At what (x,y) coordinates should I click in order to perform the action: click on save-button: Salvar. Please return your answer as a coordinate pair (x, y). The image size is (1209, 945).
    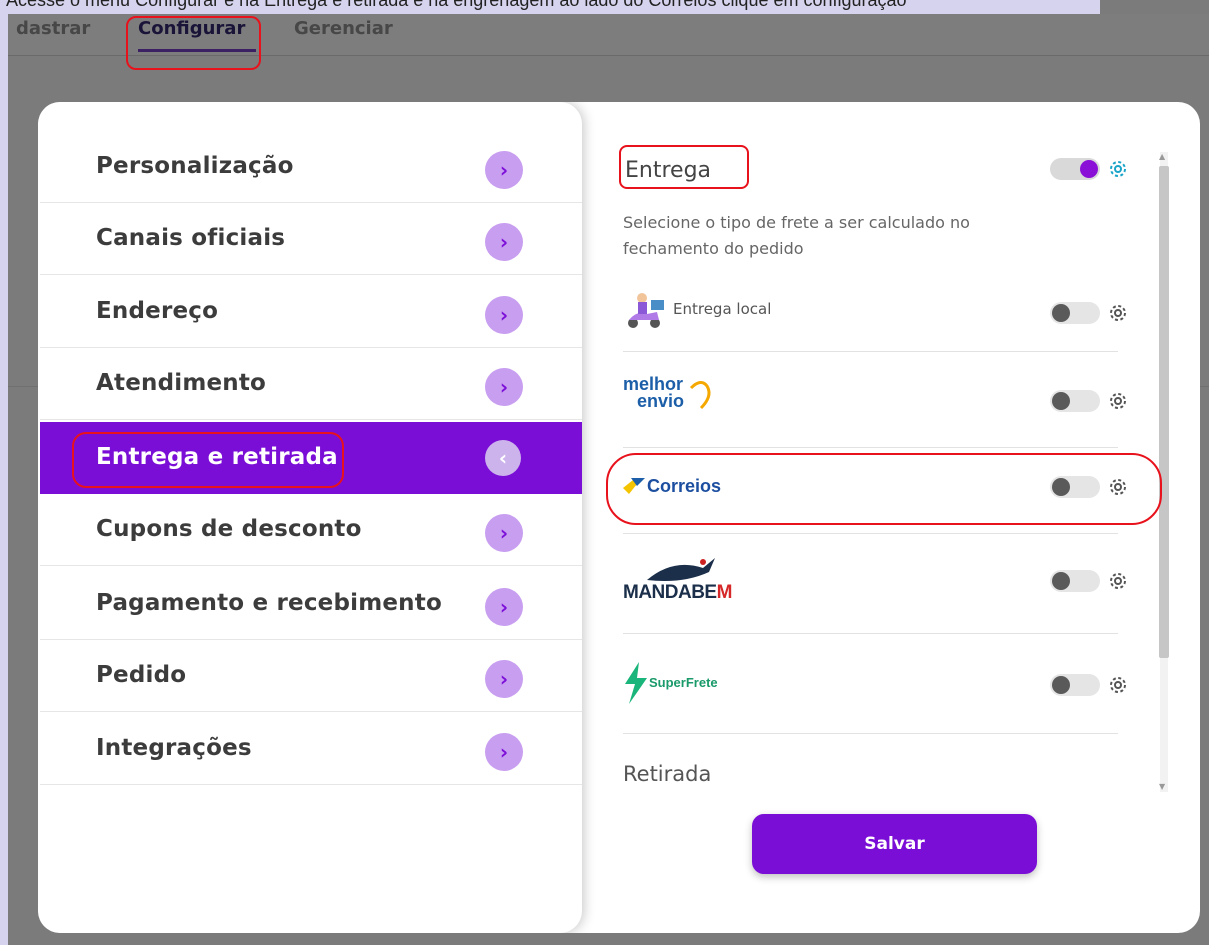
    Looking at the image, I should click on (894, 844).